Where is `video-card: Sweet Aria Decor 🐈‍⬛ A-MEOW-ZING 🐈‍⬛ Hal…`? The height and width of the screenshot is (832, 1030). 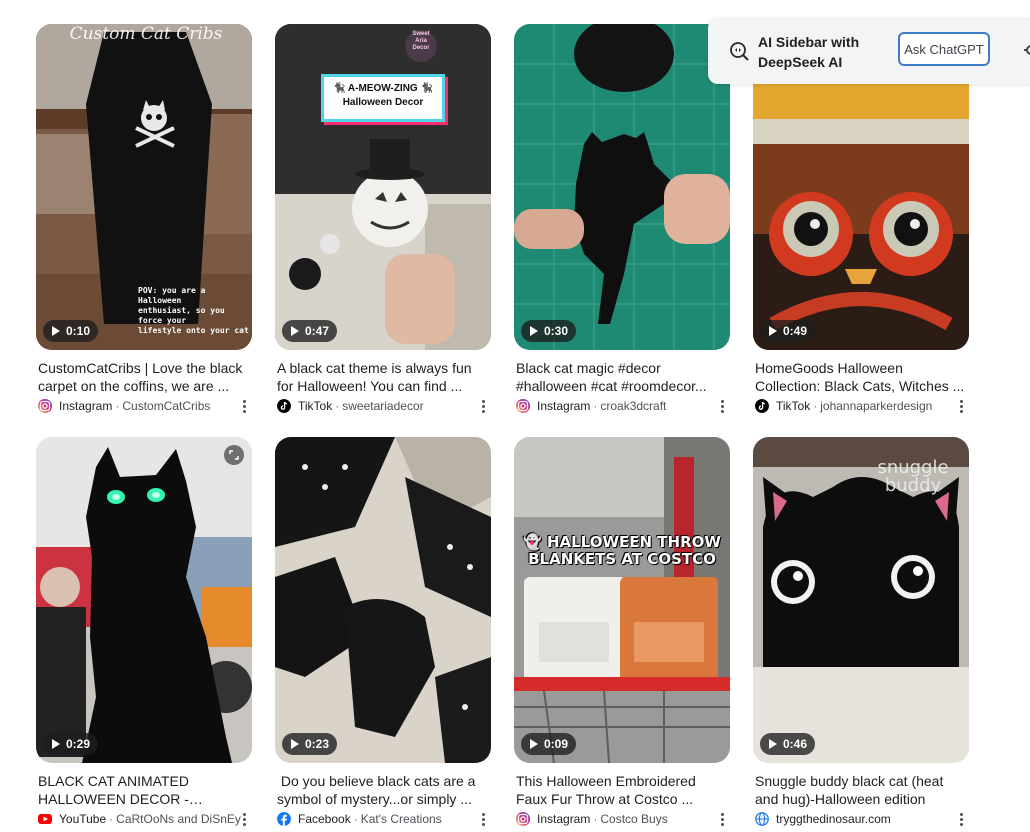
video-card: Sweet Aria Decor 🐈‍⬛ A-MEOW-ZING 🐈‍⬛ Hal… is located at coordinates (383, 219).